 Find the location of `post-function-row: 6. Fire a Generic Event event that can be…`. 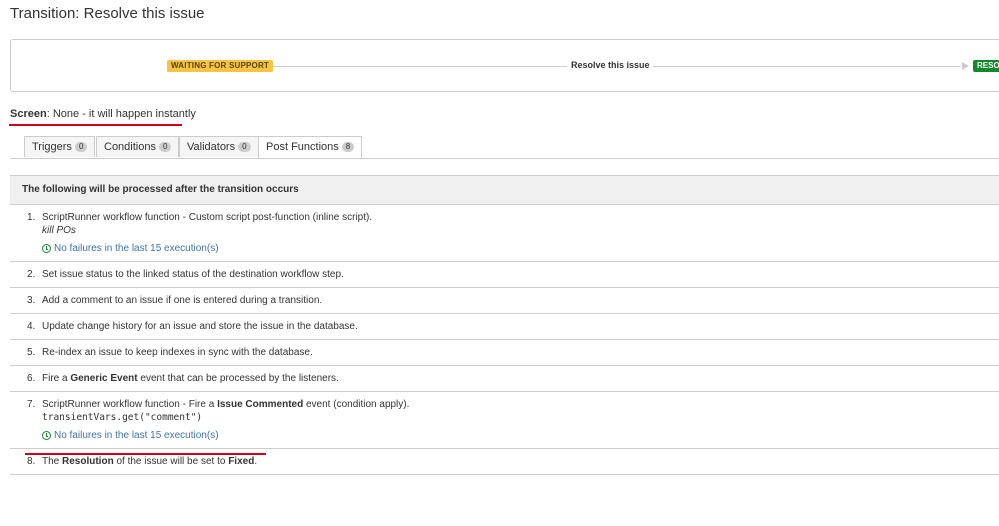

post-function-row: 6. Fire a Generic Event event that can be… is located at coordinates (504, 379).